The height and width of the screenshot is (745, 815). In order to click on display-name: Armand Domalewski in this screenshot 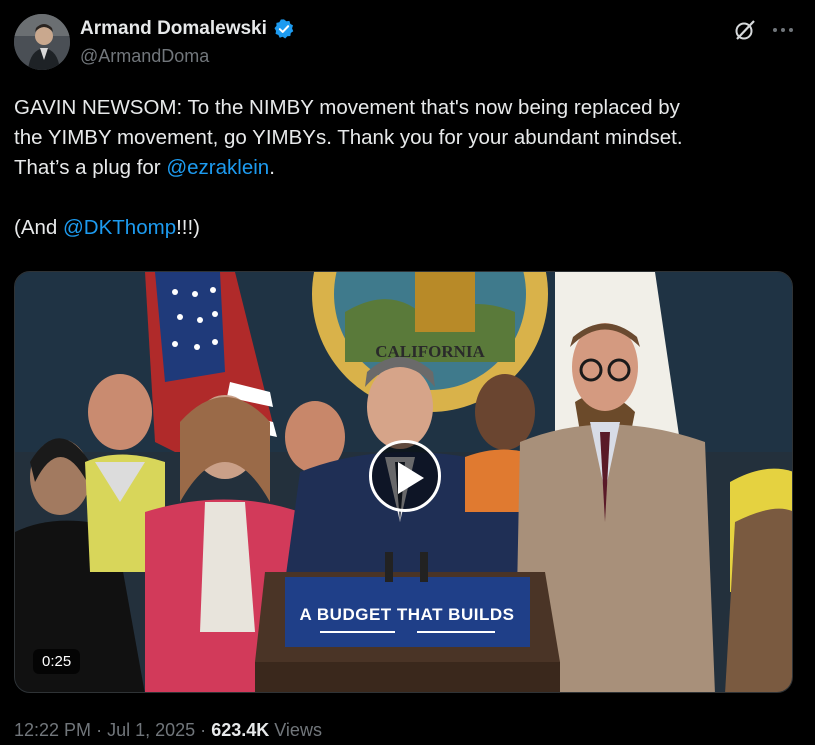, I will do `click(173, 29)`.